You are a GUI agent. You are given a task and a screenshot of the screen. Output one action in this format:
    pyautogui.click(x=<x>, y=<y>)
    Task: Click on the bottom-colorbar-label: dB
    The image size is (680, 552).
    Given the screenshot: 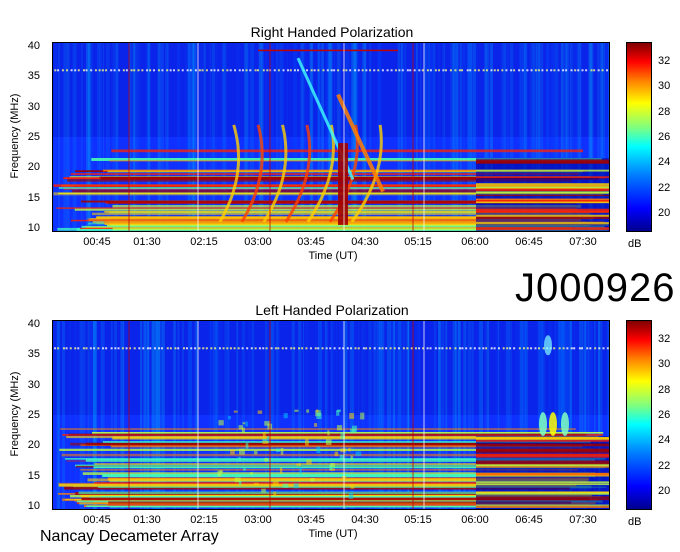 What is the action you would take?
    pyautogui.click(x=635, y=522)
    